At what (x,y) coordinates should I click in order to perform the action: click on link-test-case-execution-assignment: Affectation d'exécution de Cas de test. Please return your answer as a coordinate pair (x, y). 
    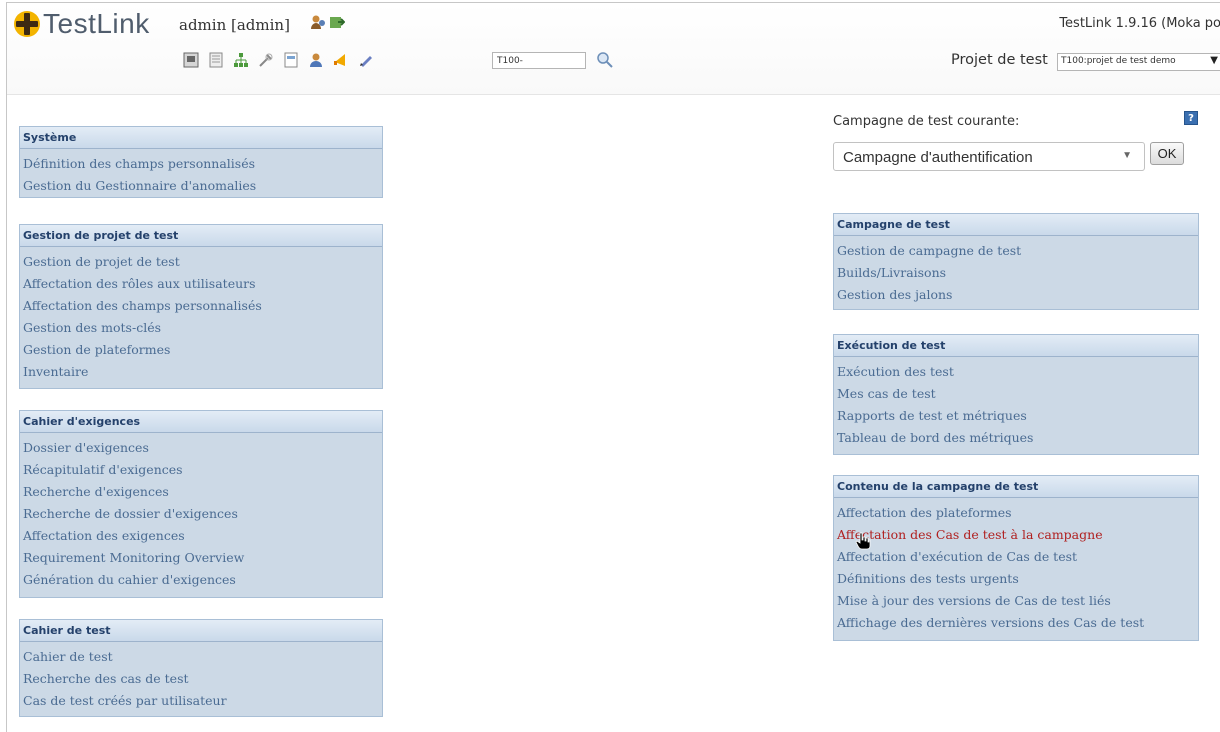
    Looking at the image, I should click on (1016, 557).